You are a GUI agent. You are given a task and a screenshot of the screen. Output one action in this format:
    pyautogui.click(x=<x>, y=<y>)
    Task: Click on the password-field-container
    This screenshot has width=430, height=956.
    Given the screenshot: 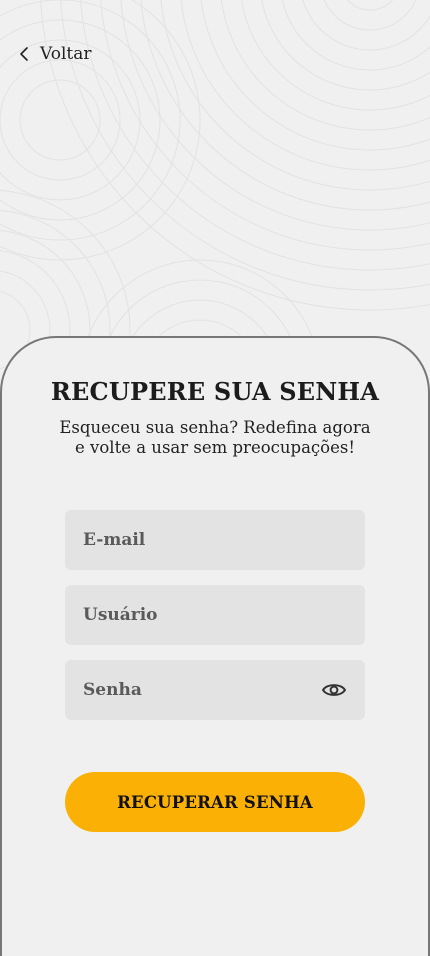 What is the action you would take?
    pyautogui.click(x=215, y=690)
    